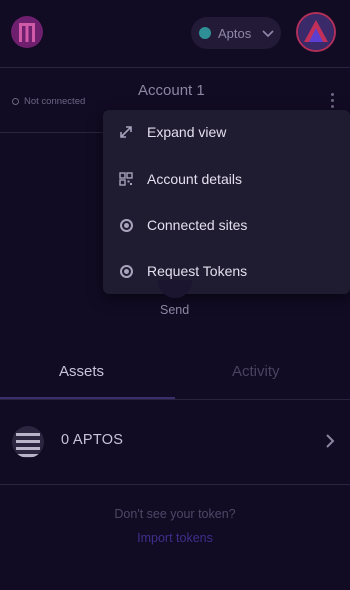  What do you see at coordinates (175, 378) in the screenshot?
I see `asset-tabs: Assets Activity` at bounding box center [175, 378].